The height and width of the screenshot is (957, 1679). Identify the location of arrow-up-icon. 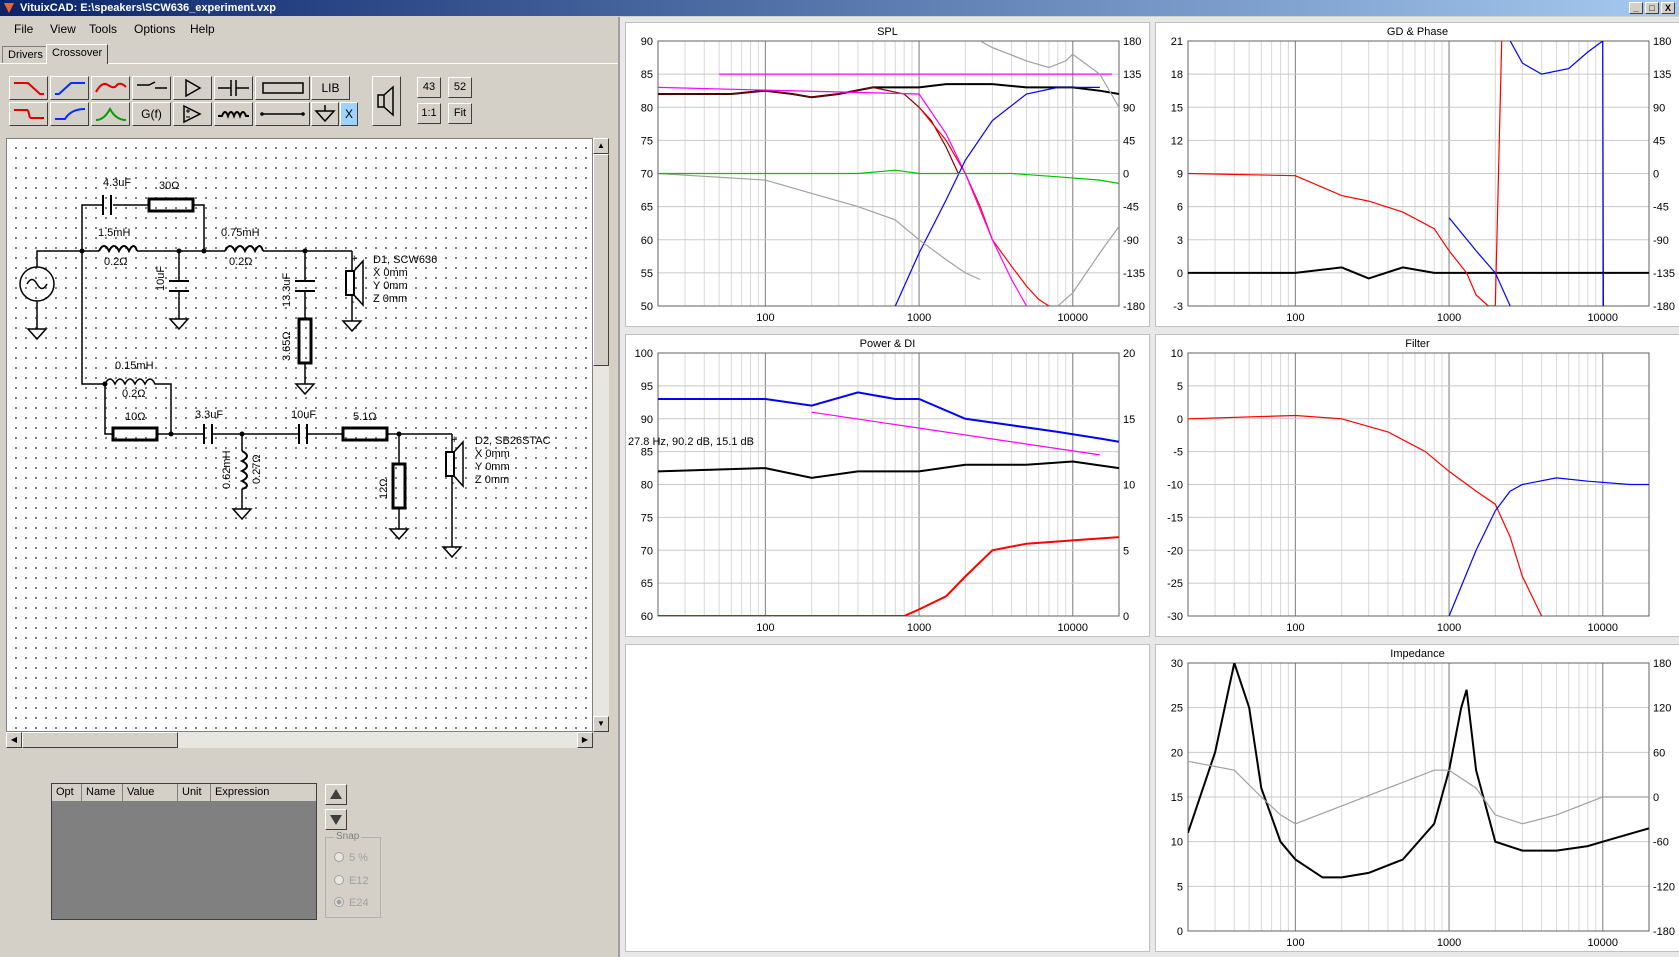
(336, 794).